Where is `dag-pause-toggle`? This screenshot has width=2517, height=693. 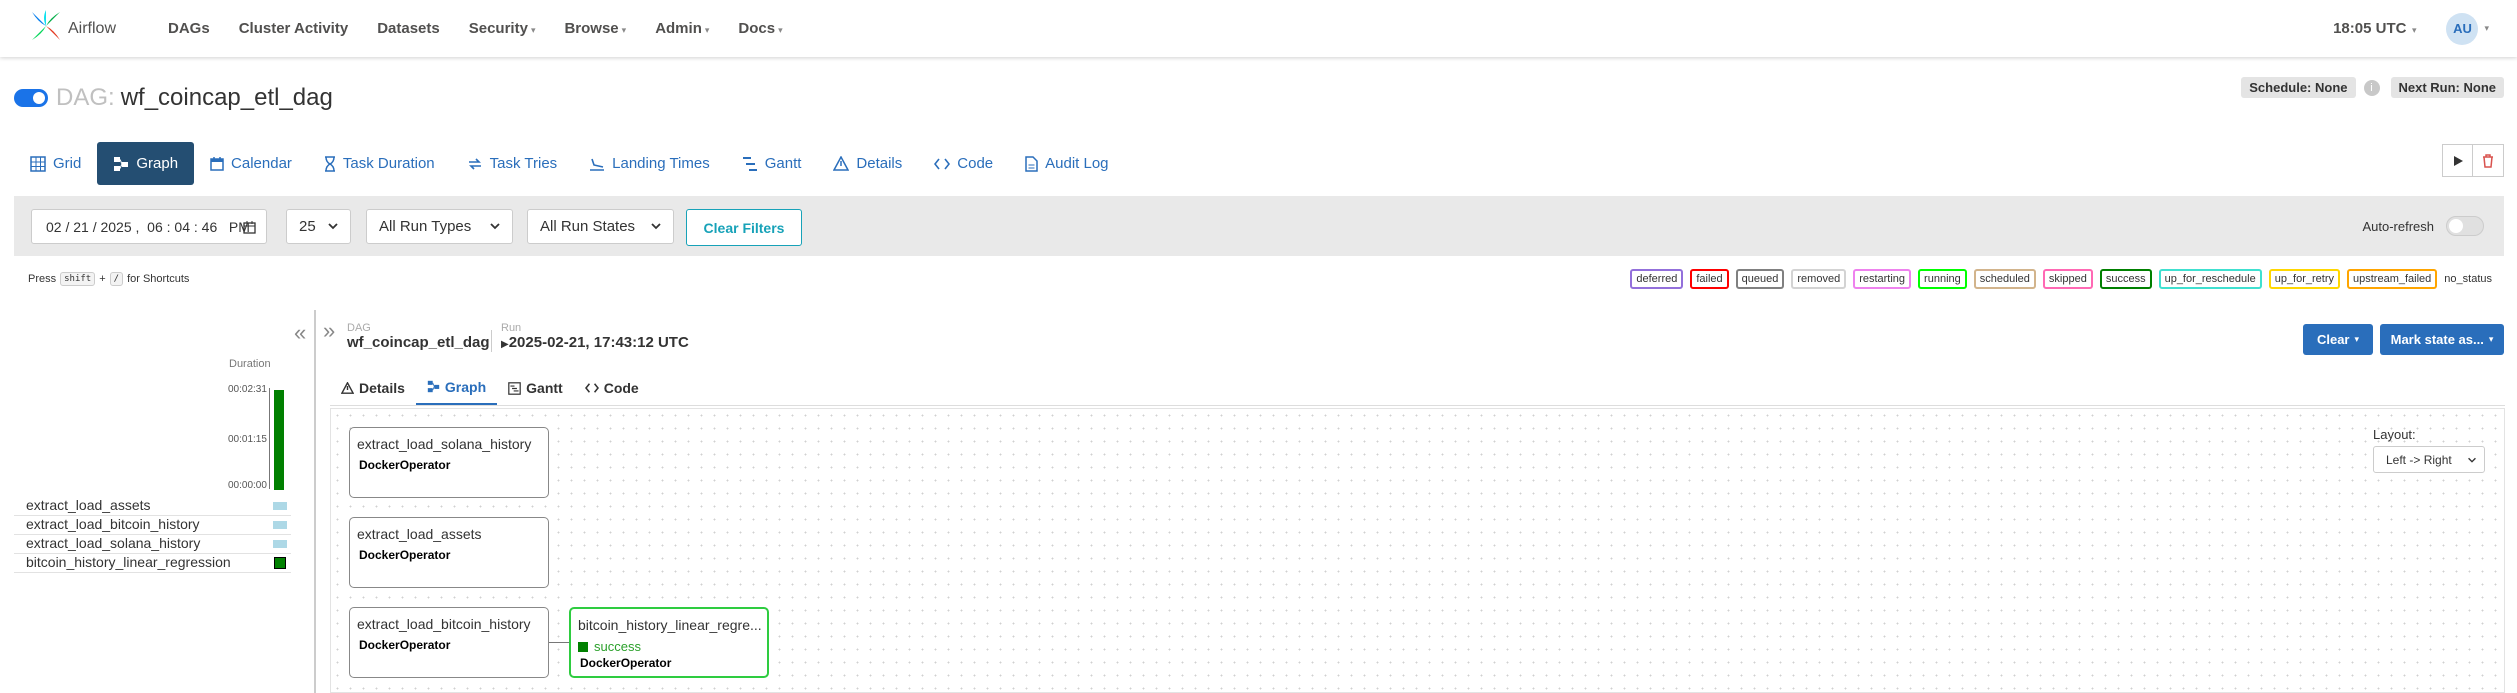
dag-pause-toggle is located at coordinates (31, 98).